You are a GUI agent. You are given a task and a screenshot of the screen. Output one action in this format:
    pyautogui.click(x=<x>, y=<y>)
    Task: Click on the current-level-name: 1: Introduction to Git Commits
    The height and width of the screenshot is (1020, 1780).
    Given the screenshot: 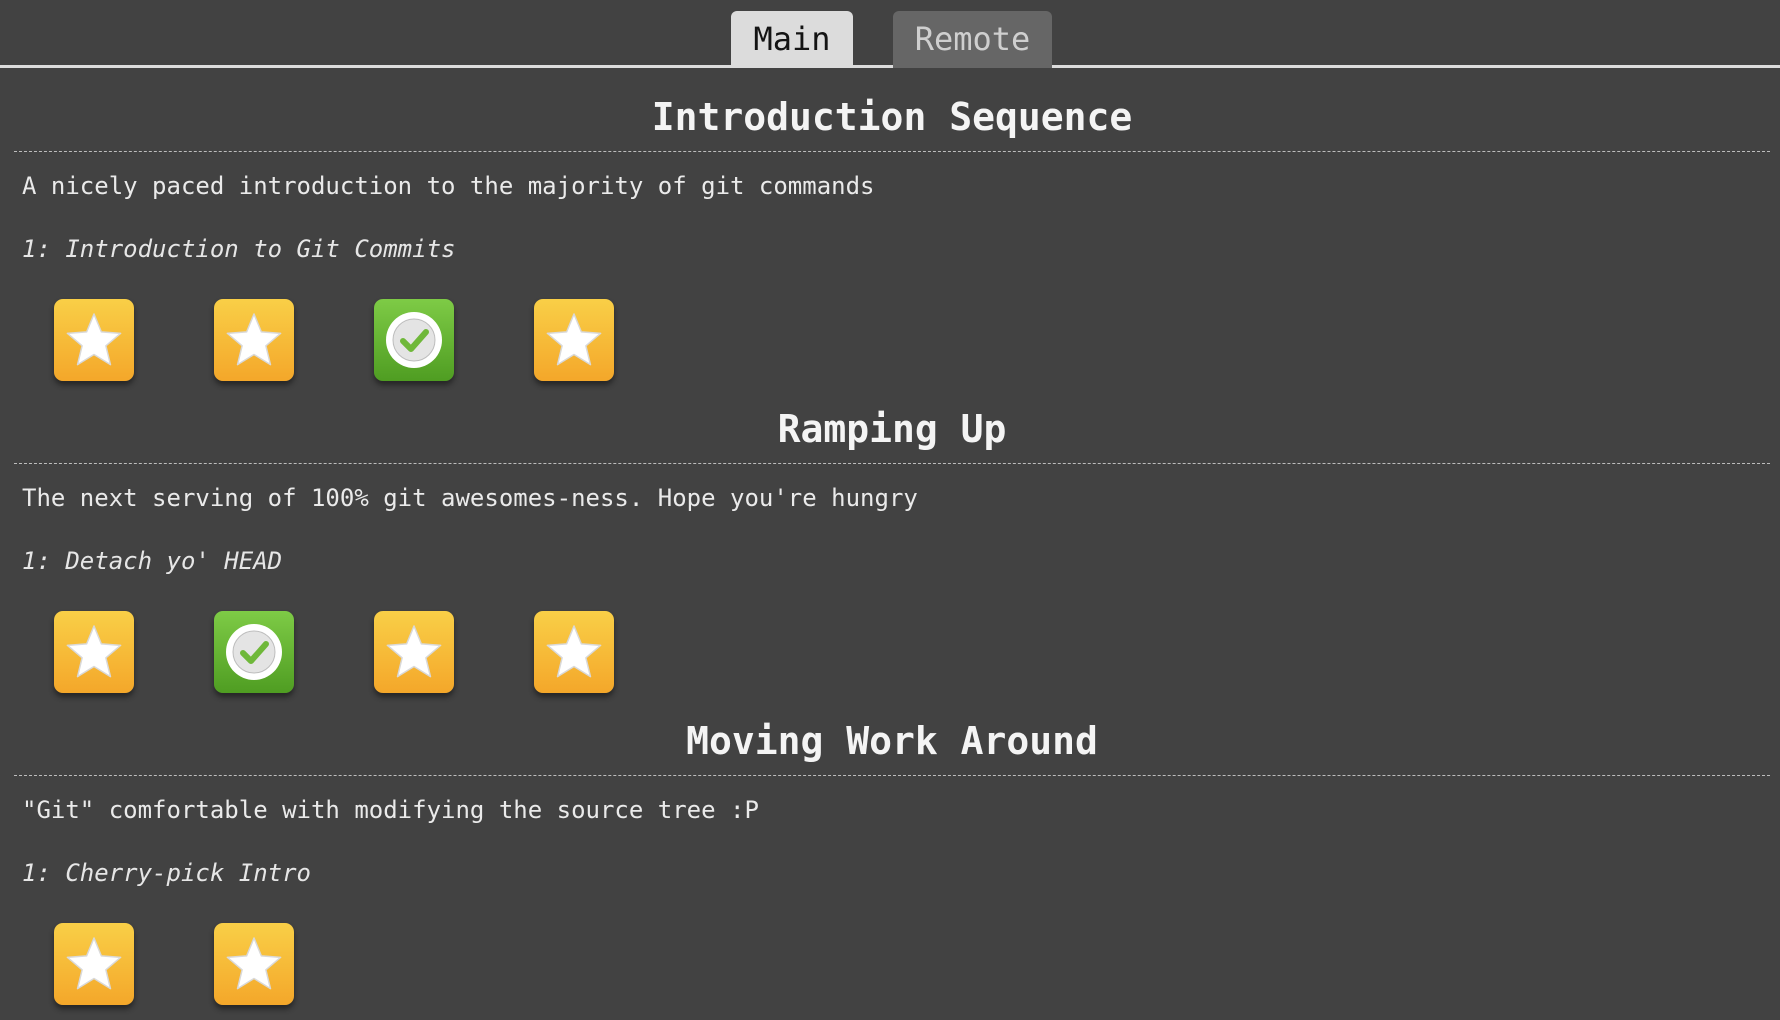 What is the action you would take?
    pyautogui.click(x=239, y=249)
    